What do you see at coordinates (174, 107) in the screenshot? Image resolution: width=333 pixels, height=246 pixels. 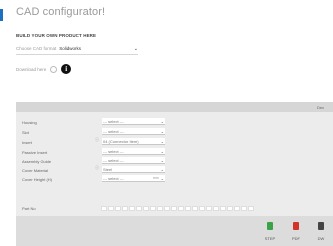 I see `panel-header: Dec` at bounding box center [174, 107].